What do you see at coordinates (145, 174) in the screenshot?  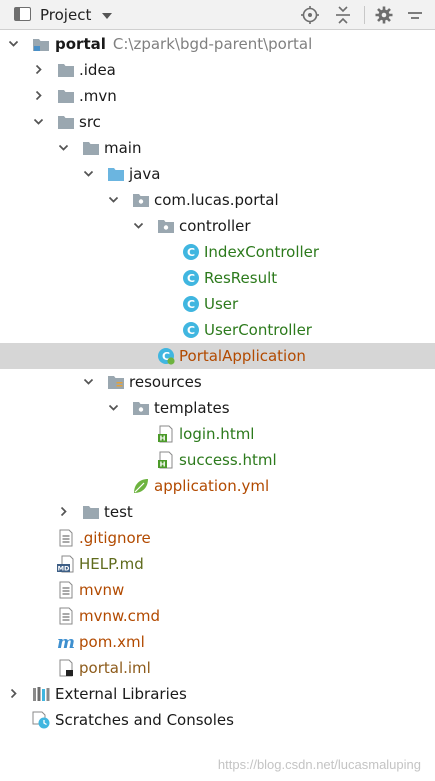 I see `folder-label: java` at bounding box center [145, 174].